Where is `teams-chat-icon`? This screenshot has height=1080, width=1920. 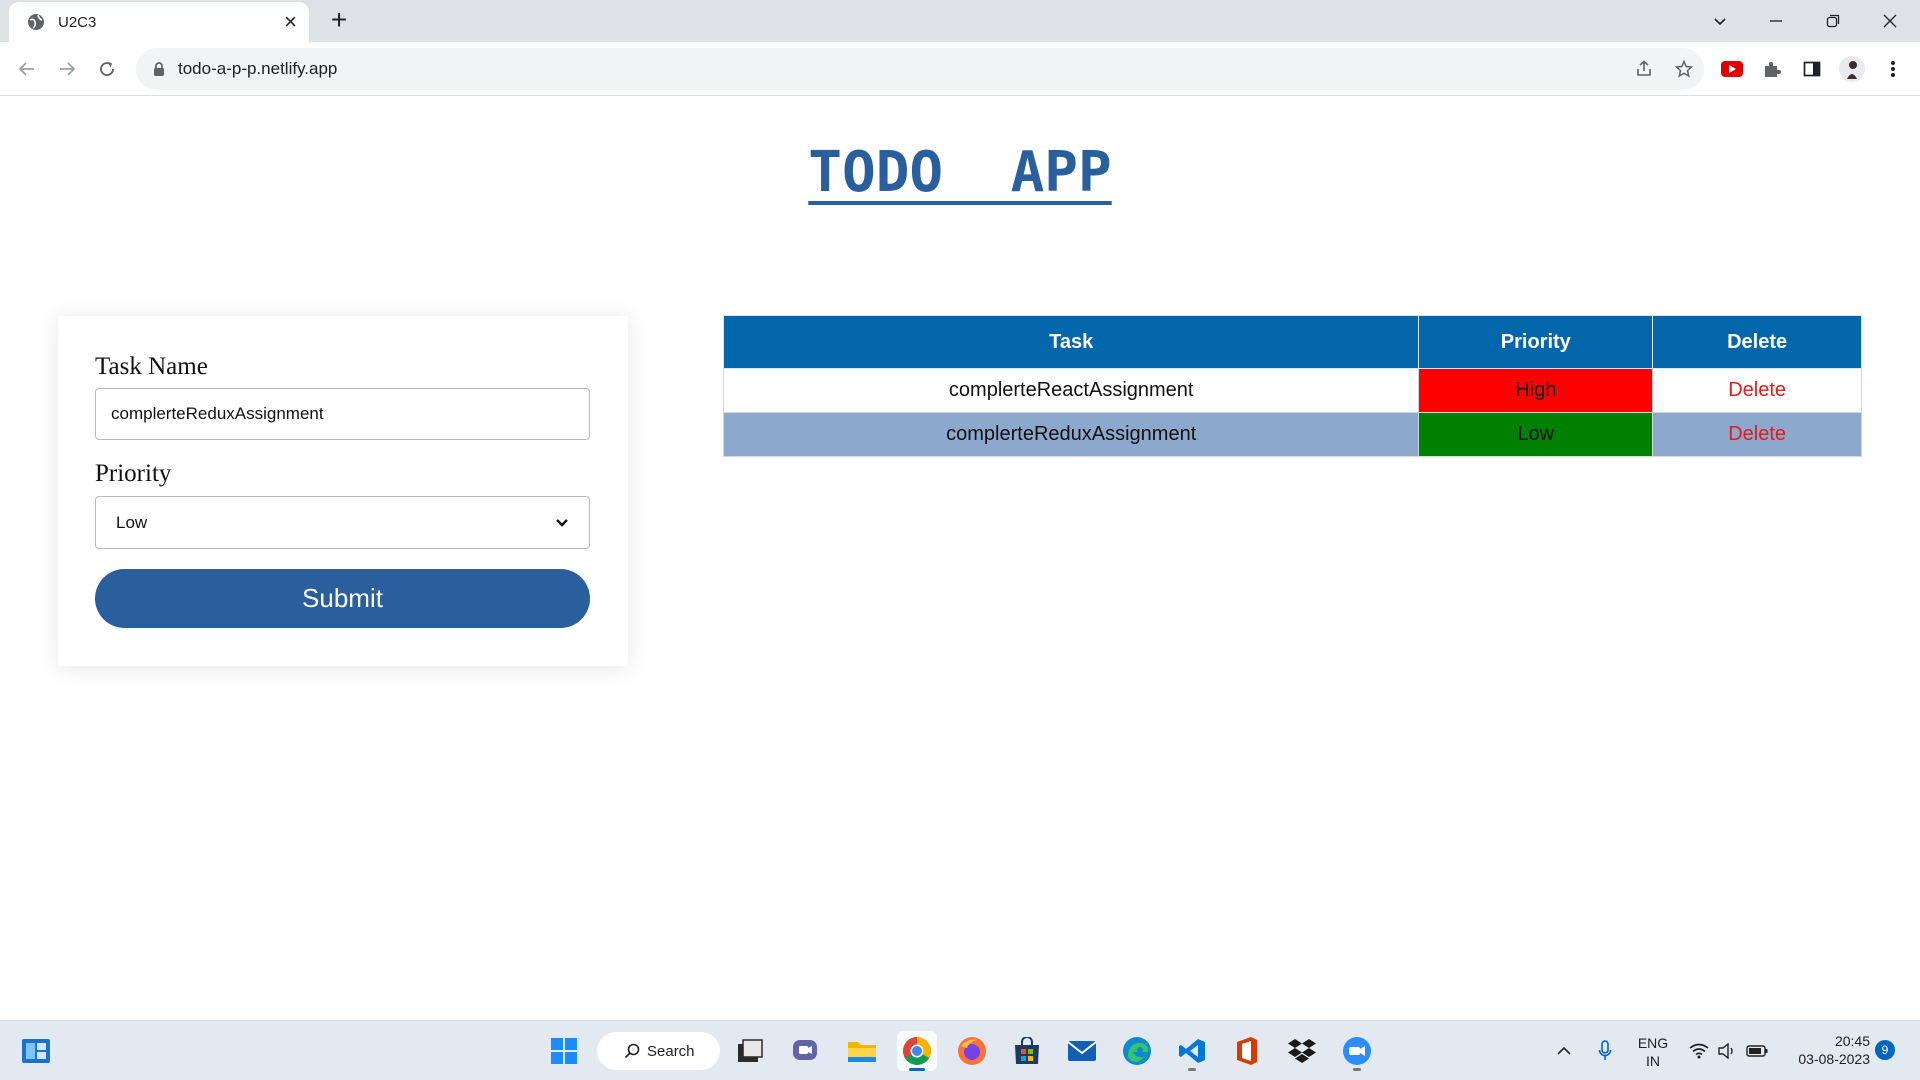
teams-chat-icon is located at coordinates (806, 1051).